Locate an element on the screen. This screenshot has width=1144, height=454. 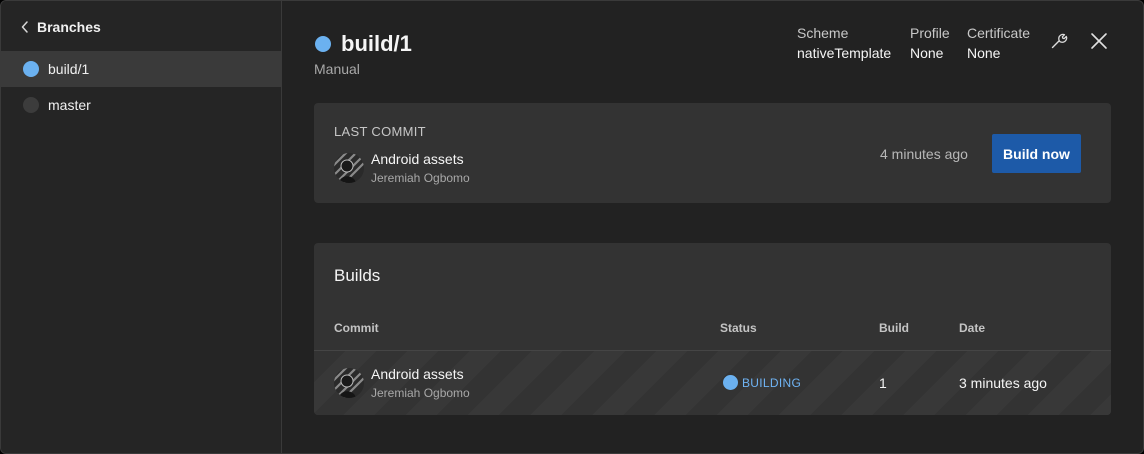
profile-value: None is located at coordinates (927, 53).